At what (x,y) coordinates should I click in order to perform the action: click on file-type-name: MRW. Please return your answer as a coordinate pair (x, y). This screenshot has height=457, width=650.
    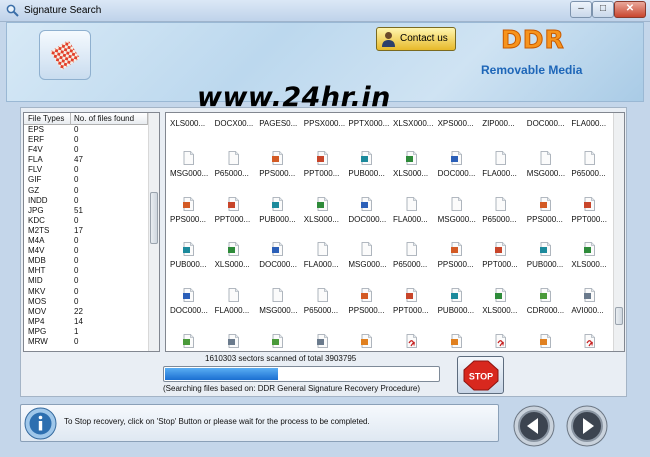
    Looking at the image, I should click on (38, 341).